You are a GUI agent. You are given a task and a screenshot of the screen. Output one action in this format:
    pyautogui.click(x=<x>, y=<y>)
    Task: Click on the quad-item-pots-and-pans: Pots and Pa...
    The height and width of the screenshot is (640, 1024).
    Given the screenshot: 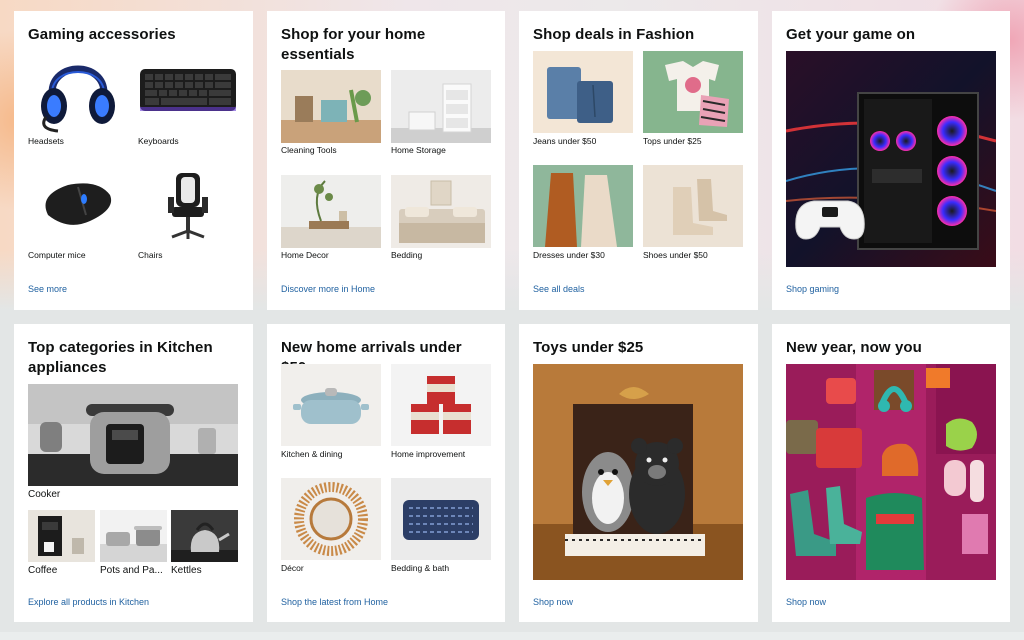 What is the action you would take?
    pyautogui.click(x=133, y=545)
    